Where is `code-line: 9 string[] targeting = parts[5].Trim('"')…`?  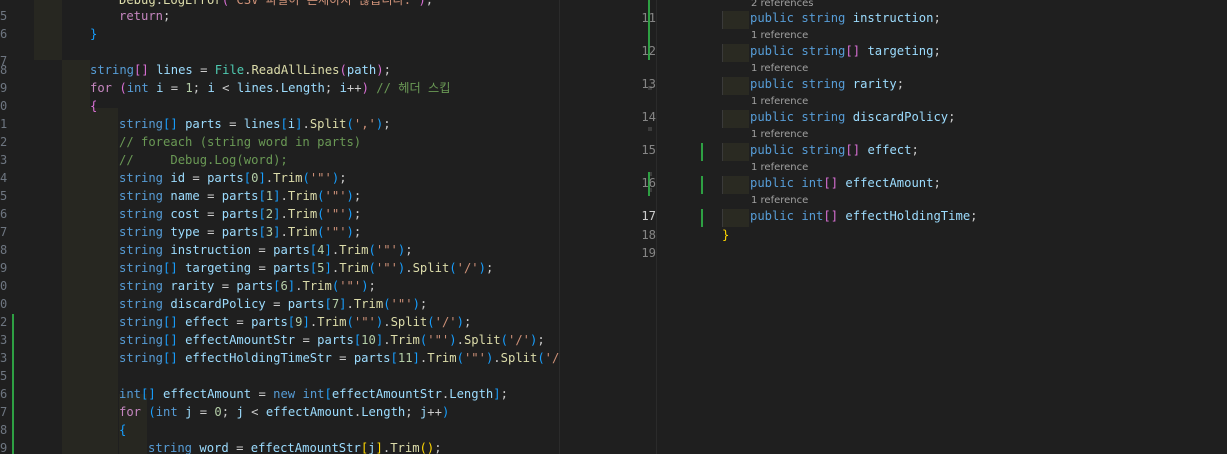
code-line: 9 string[] targeting = parts[5].Trim('"')… is located at coordinates (279, 268).